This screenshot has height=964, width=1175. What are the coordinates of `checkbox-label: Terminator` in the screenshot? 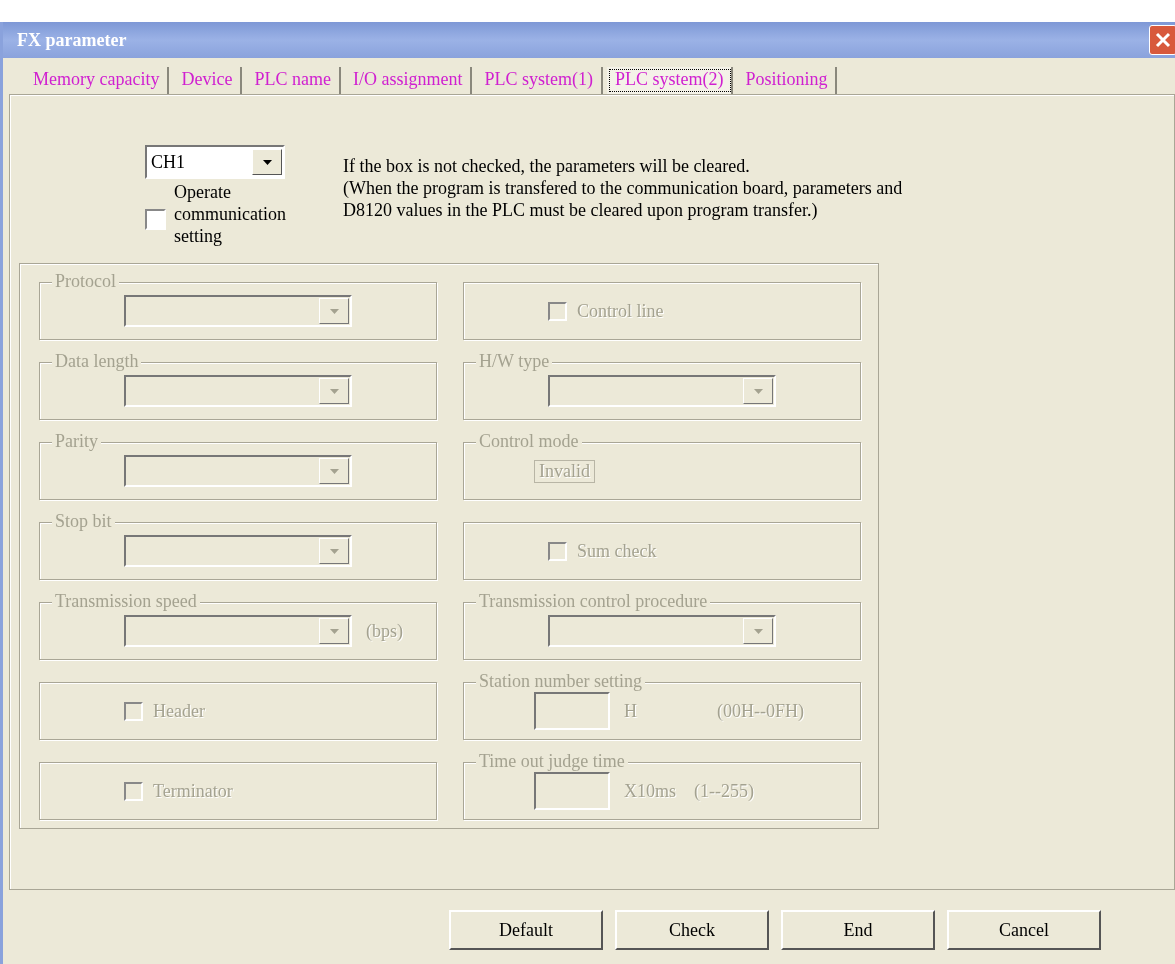 It's located at (193, 791).